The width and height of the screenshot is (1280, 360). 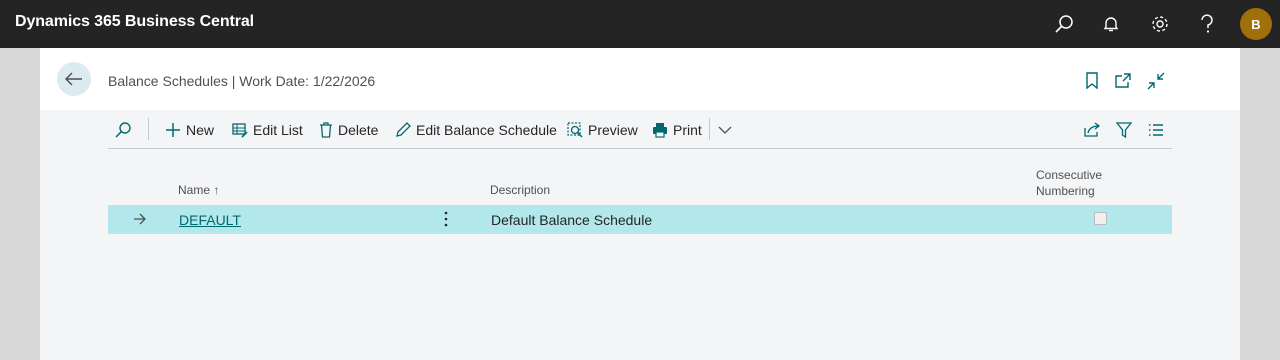 What do you see at coordinates (1100, 218) in the screenshot?
I see `consecutive-numbering-checkbox` at bounding box center [1100, 218].